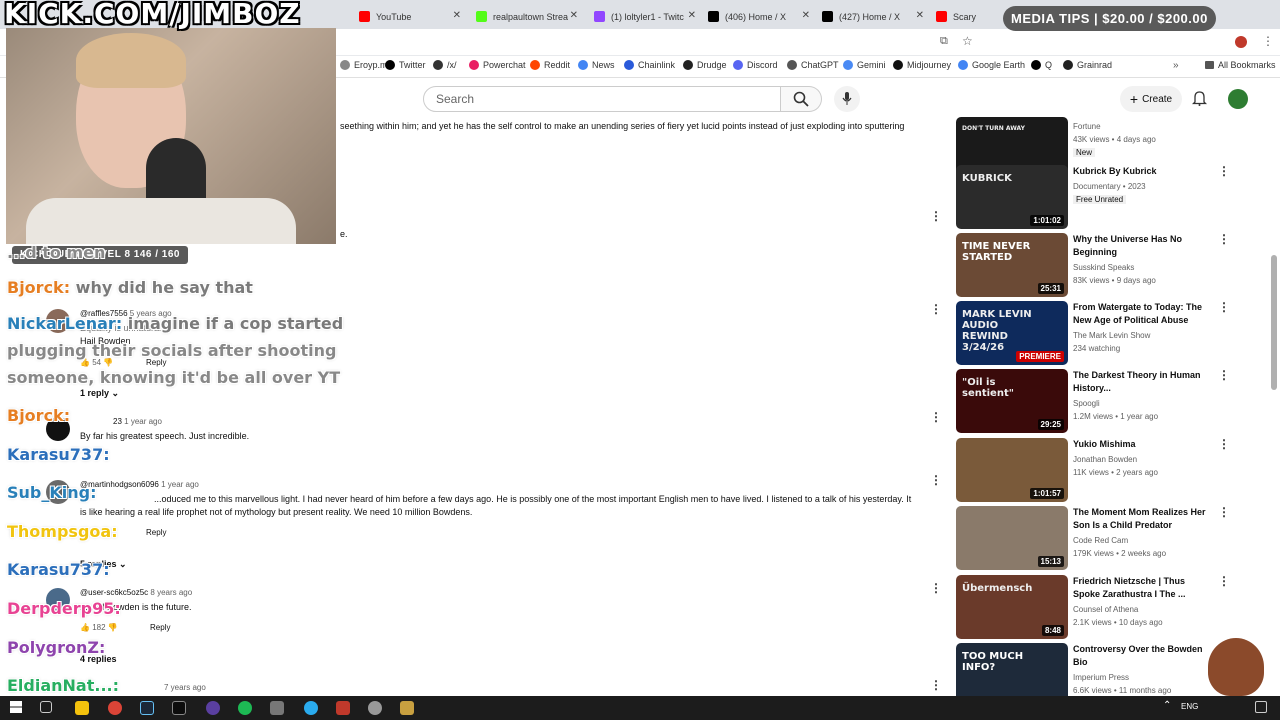  Describe the element at coordinates (1261, 707) in the screenshot. I see `notification-tray-icon` at that location.